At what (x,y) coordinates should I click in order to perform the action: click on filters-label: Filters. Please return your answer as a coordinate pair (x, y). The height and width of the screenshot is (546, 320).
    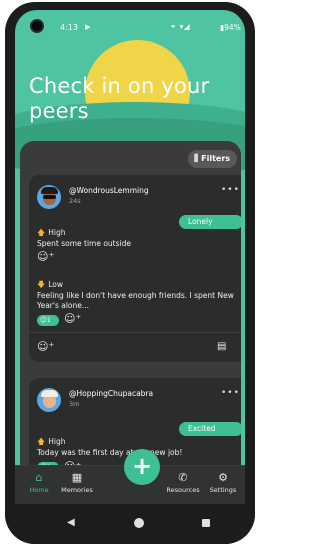
    Looking at the image, I should click on (216, 158).